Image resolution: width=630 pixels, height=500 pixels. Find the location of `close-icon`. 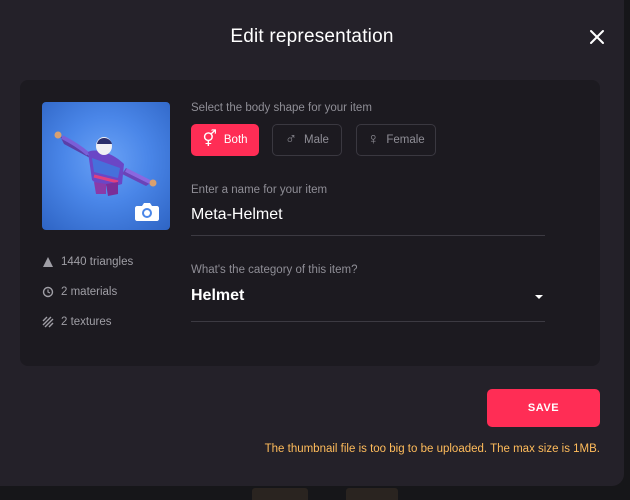

close-icon is located at coordinates (597, 37).